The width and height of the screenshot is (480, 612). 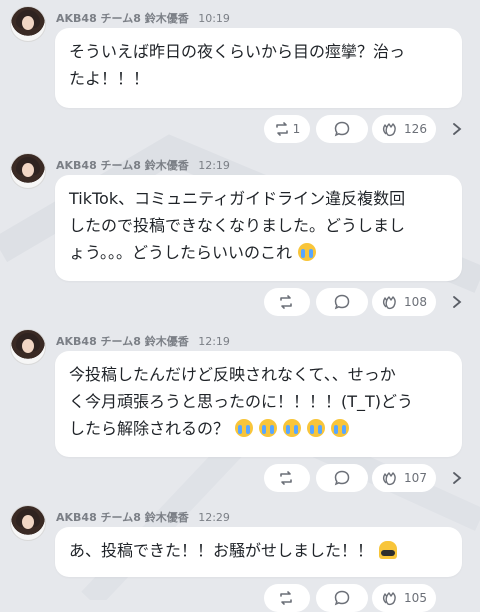 I want to click on clap-button: 126, so click(x=404, y=129).